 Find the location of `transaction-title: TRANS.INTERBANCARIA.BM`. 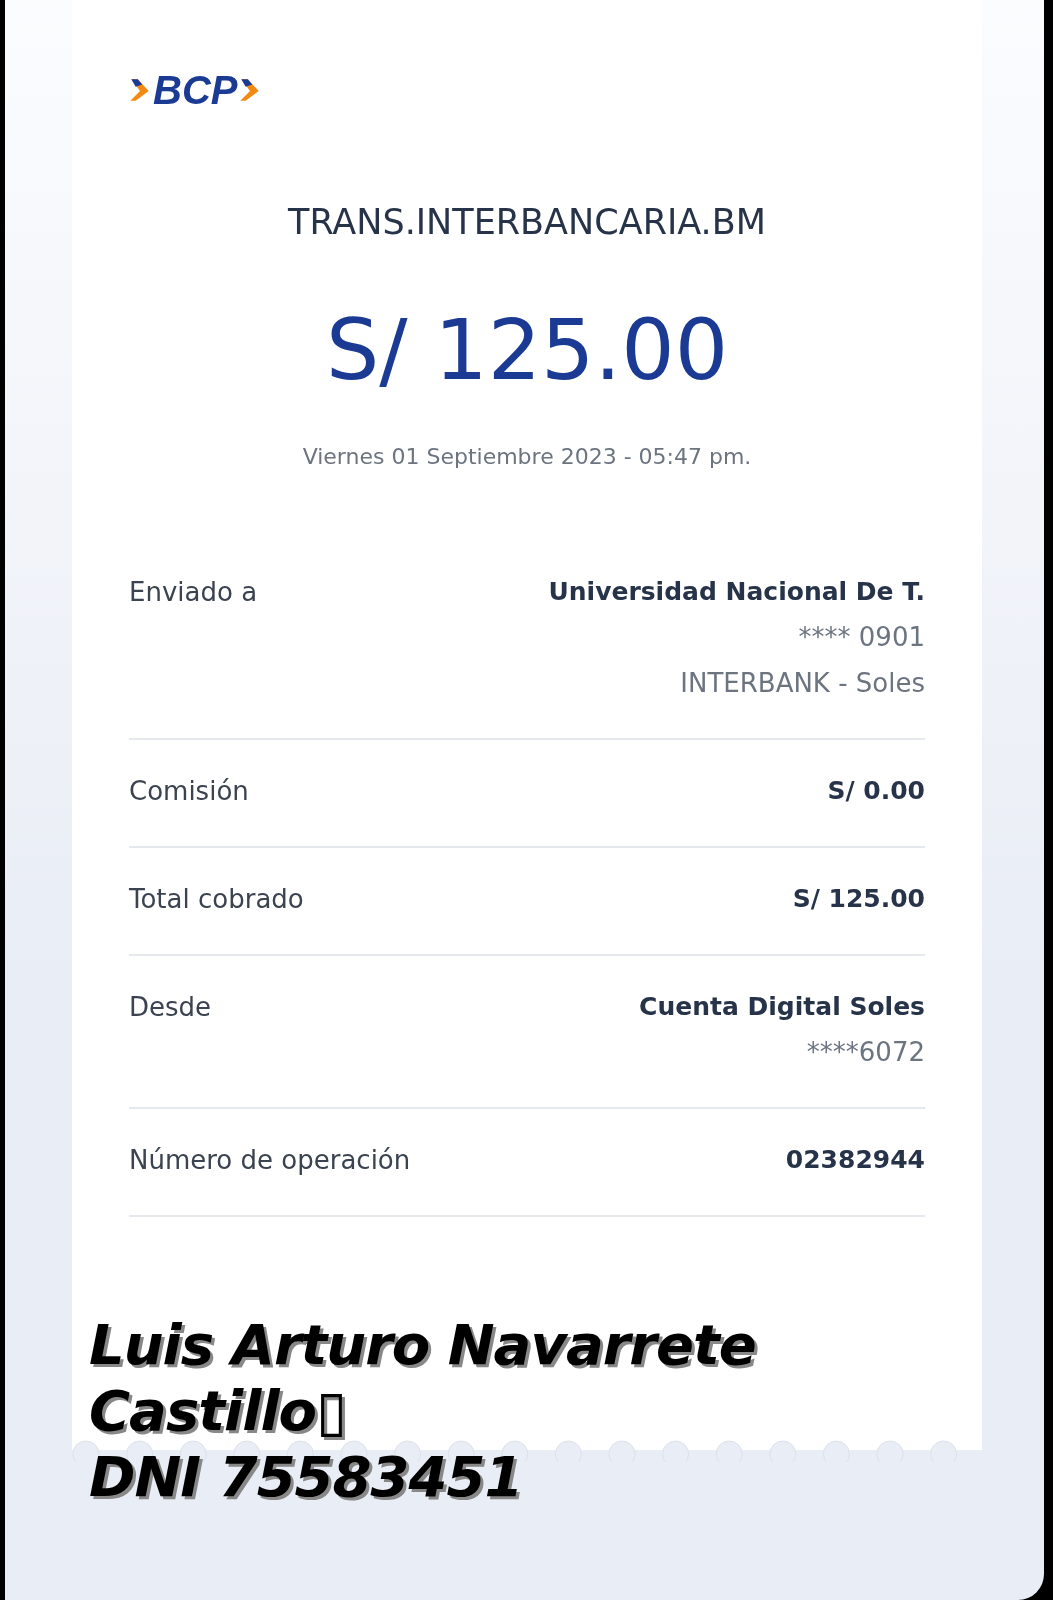

transaction-title: TRANS.INTERBANCARIA.BM is located at coordinates (527, 222).